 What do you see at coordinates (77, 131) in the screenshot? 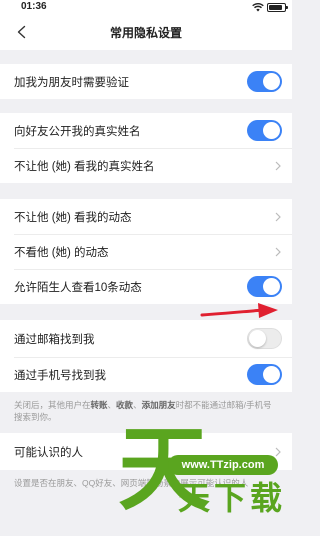
I see `row-label: 向好友公开我的真实姓名` at bounding box center [77, 131].